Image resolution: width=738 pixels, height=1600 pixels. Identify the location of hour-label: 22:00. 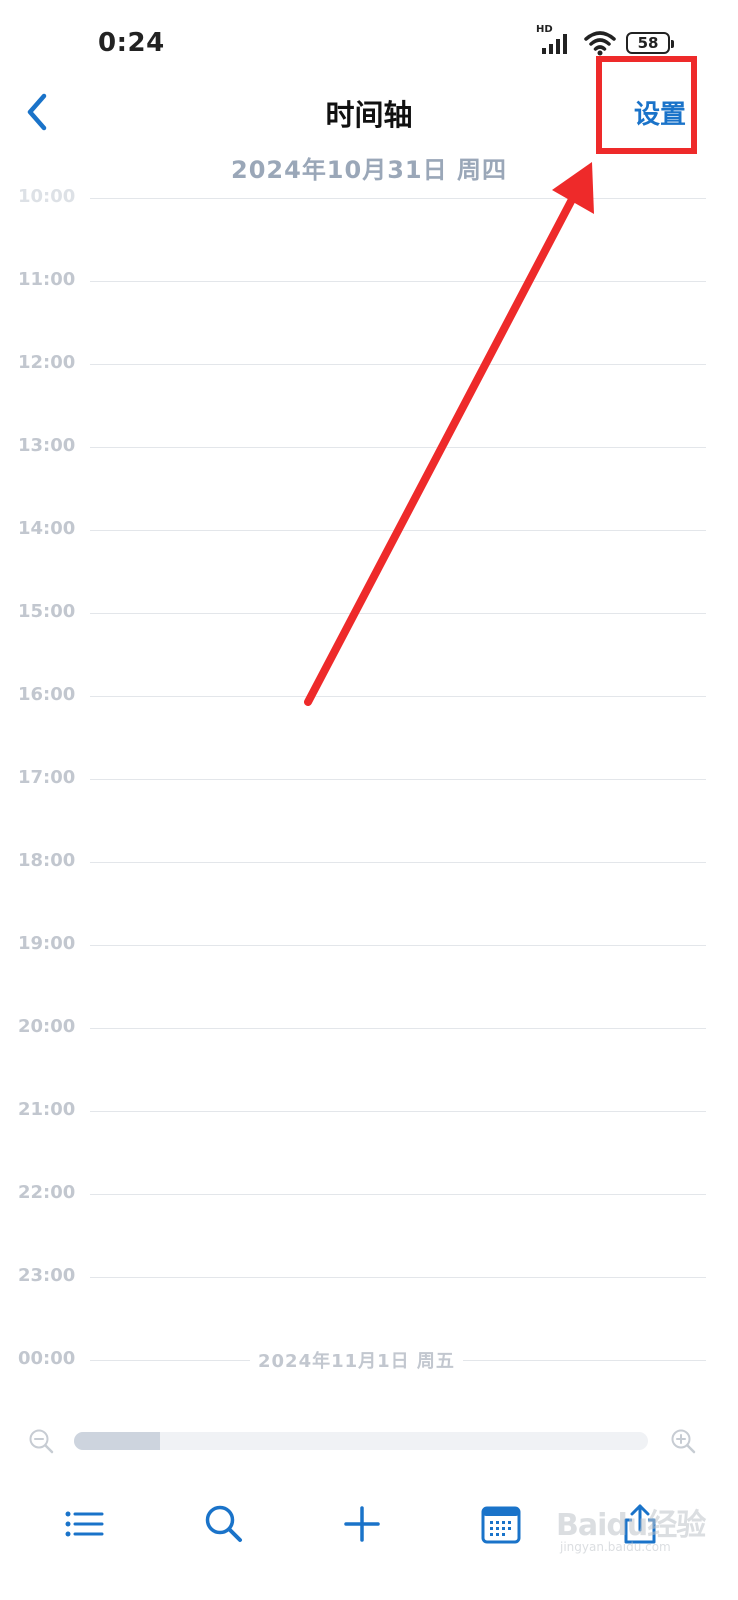
(47, 1192).